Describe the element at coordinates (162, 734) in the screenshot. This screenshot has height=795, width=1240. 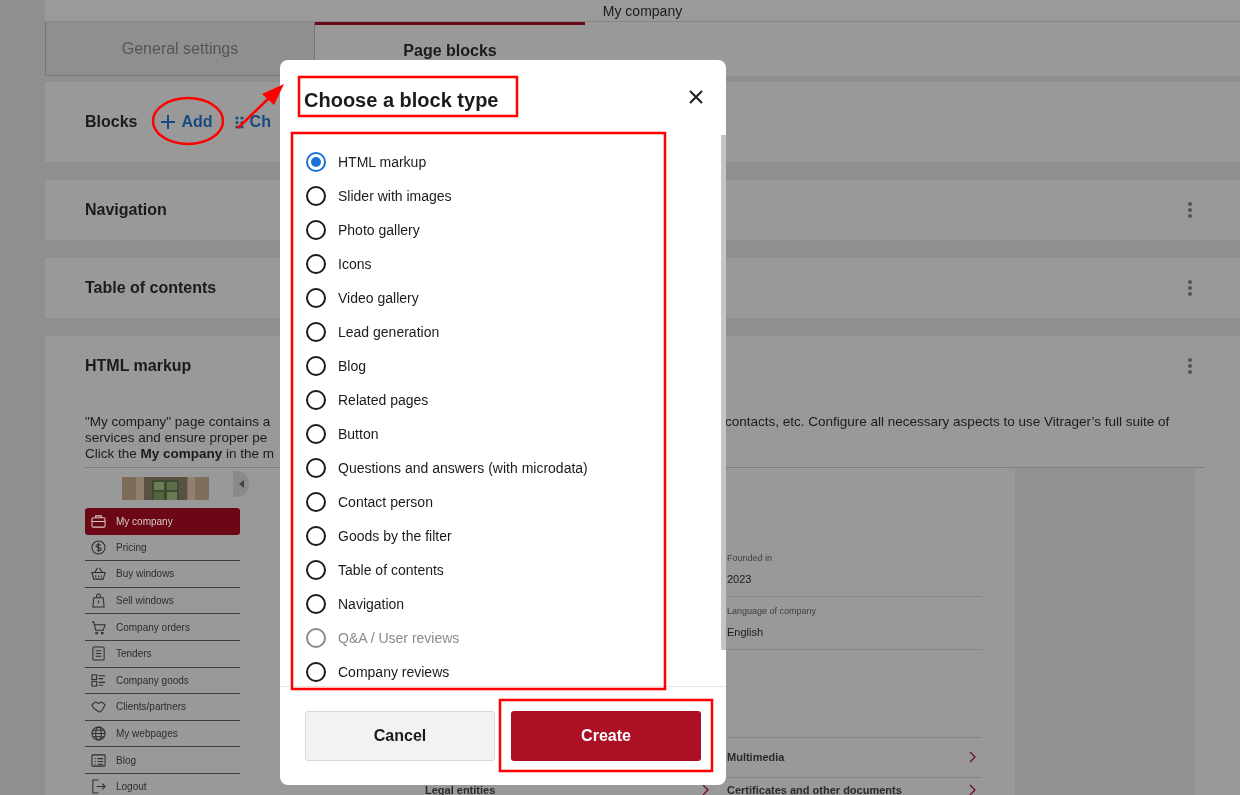
I see `sidebar-item: My webpages` at that location.